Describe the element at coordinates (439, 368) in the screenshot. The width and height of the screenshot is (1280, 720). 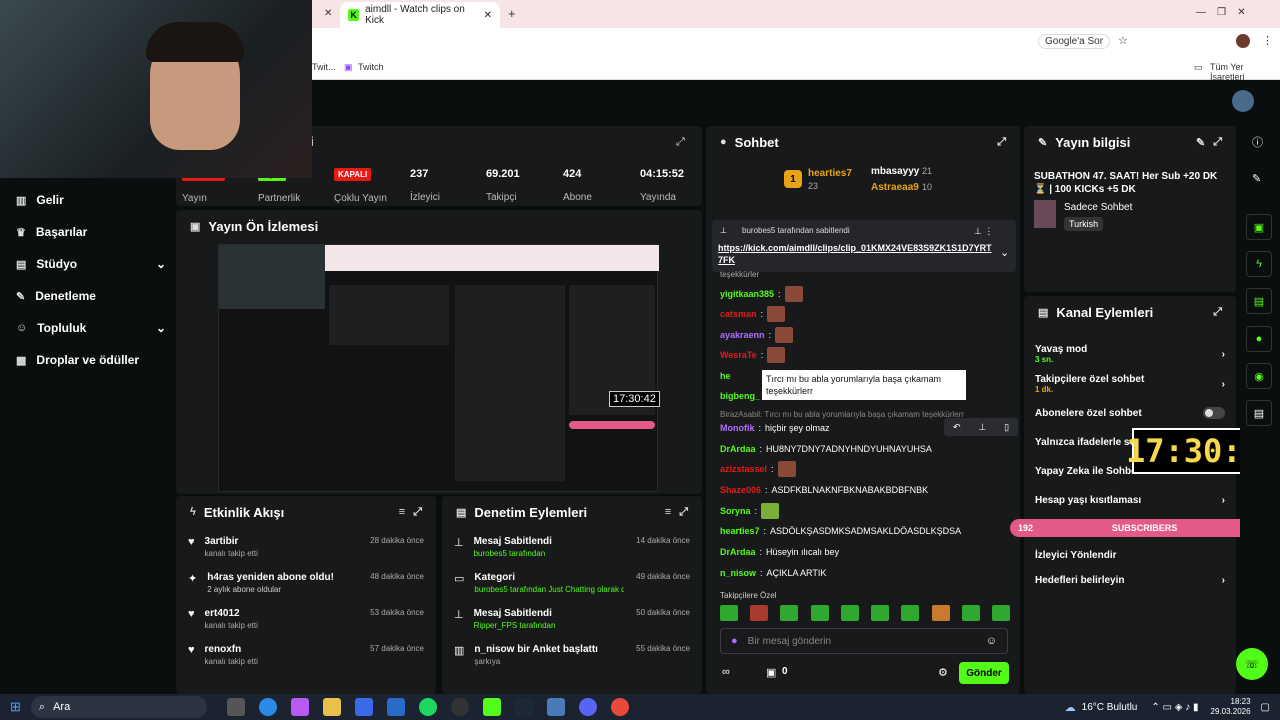
I see `stream-preview-video: 17:30:42` at that location.